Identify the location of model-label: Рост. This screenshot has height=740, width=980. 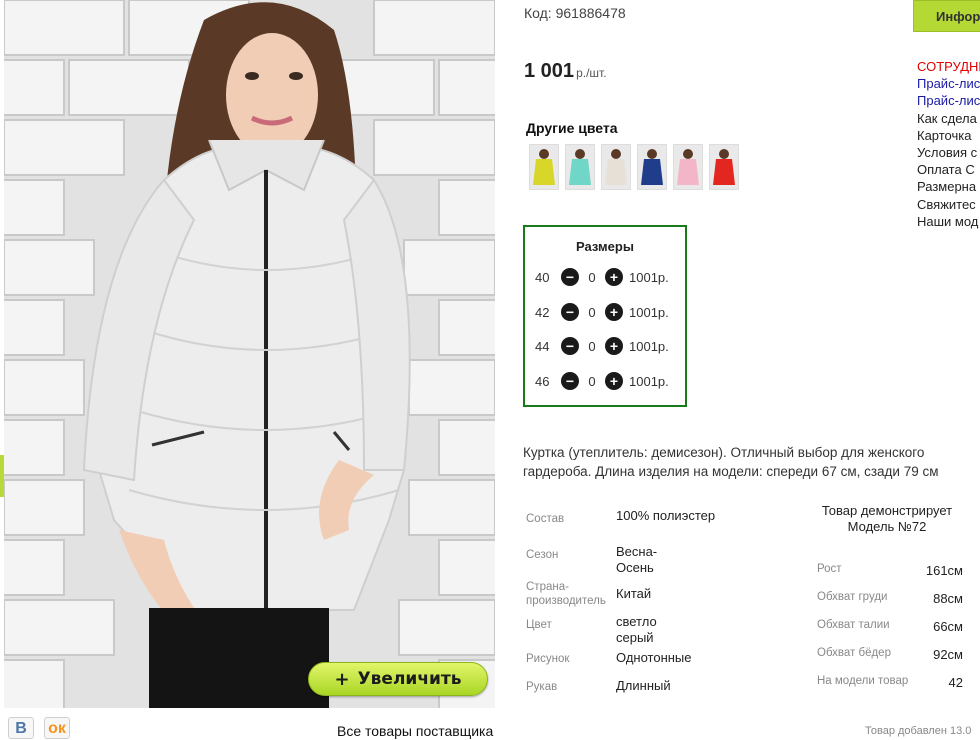
(829, 569).